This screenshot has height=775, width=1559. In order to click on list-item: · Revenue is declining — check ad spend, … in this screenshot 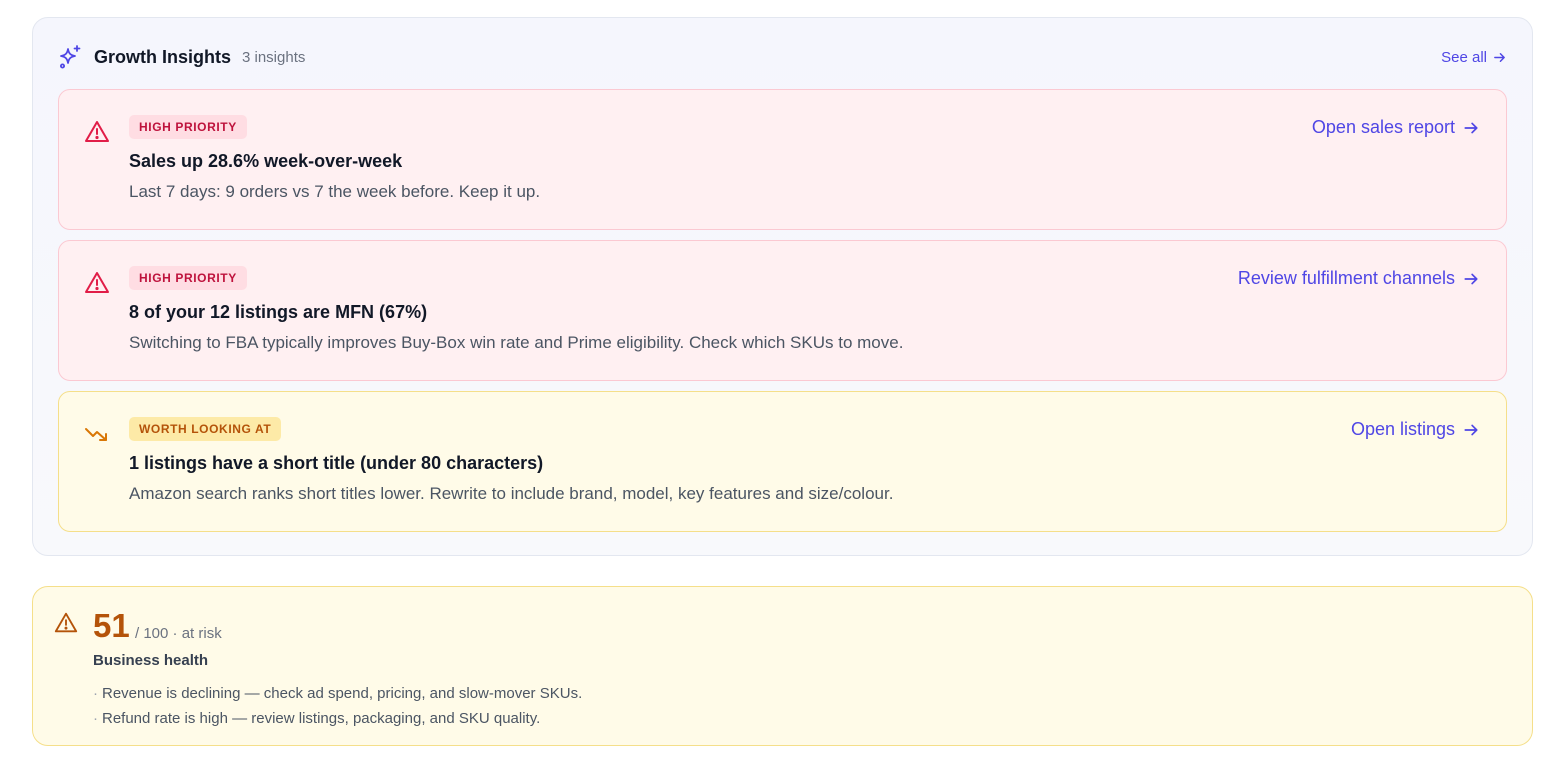, I will do `click(338, 693)`.